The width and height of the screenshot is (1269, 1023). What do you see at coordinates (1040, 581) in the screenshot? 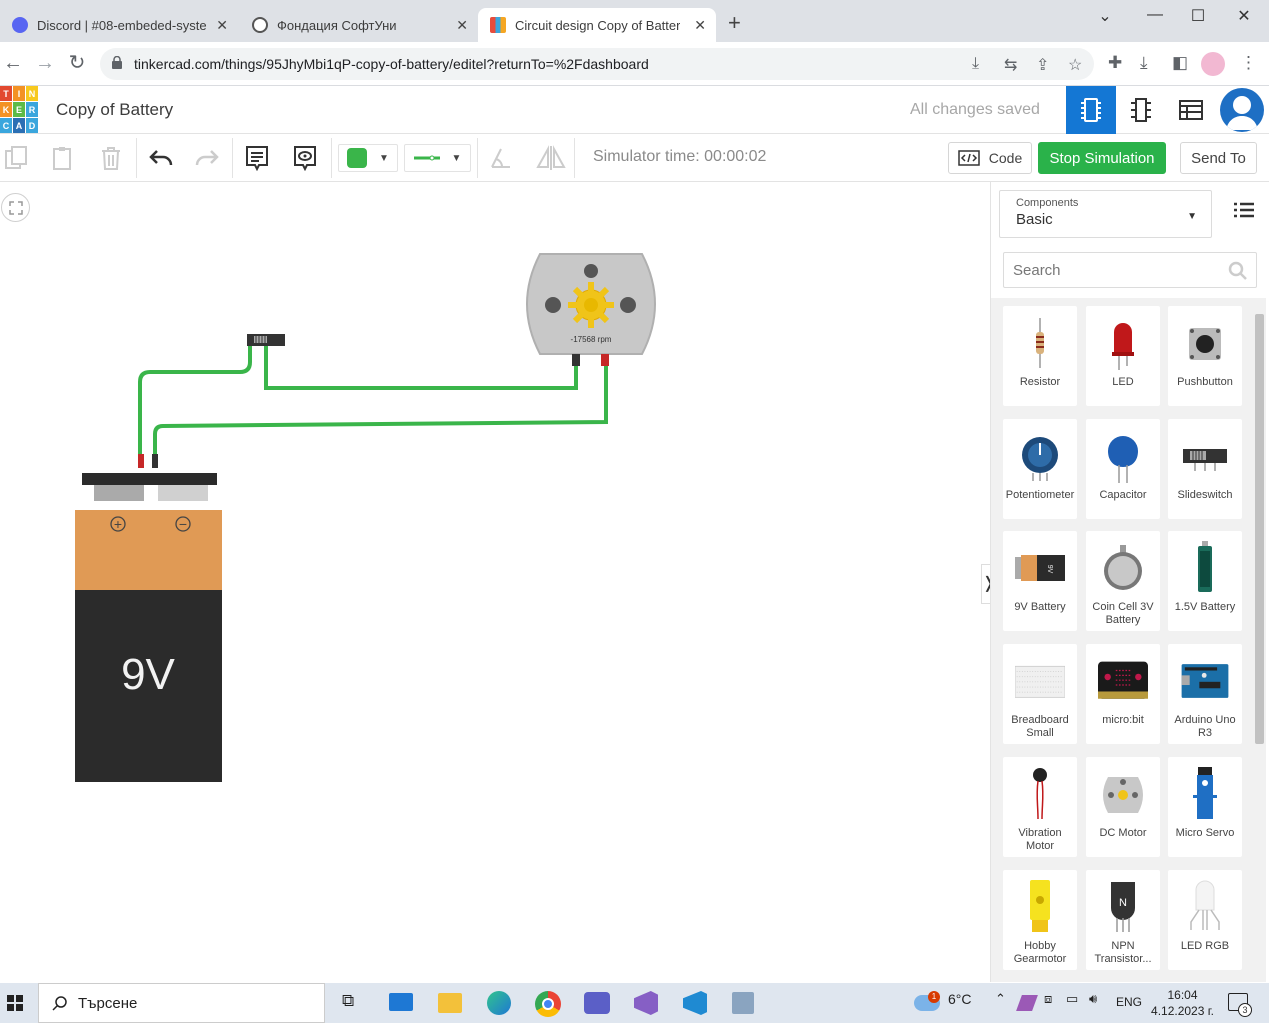
I see `component-card: 9V 9V Battery` at bounding box center [1040, 581].